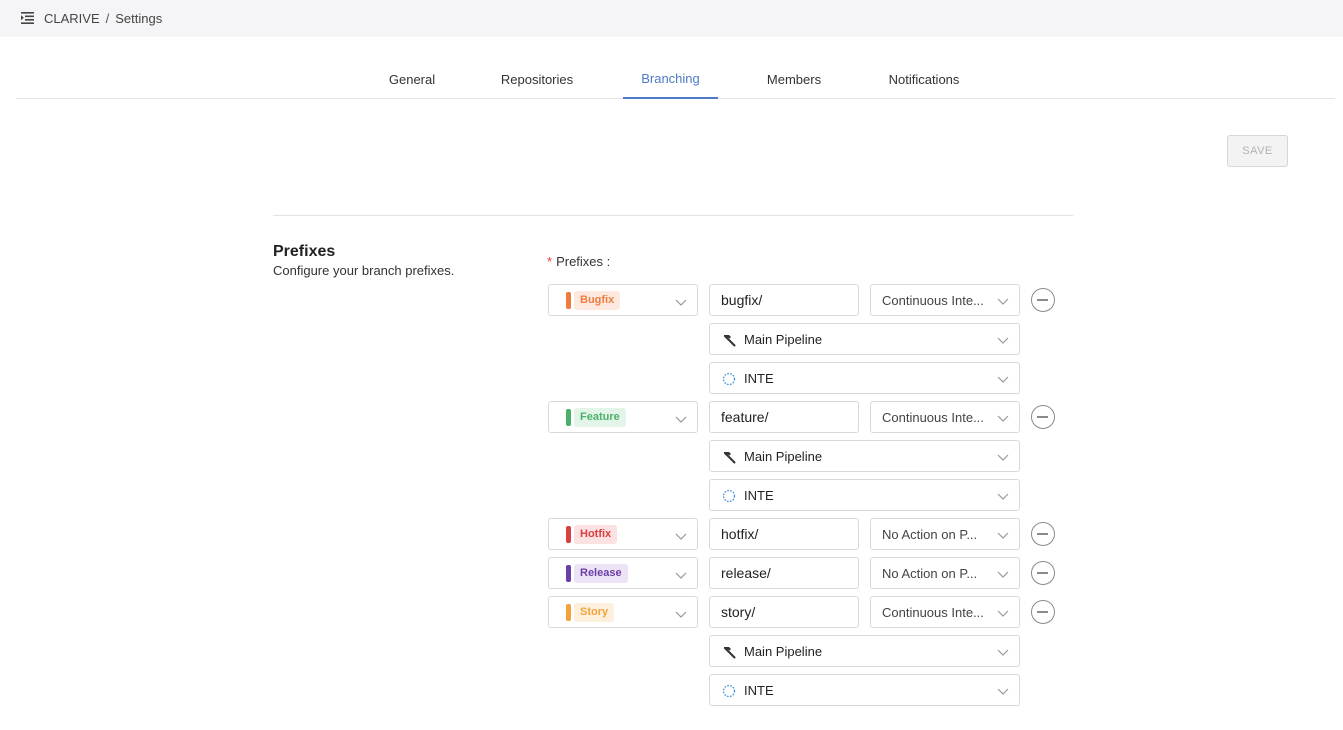  I want to click on prefix-type-select: Story, so click(623, 612).